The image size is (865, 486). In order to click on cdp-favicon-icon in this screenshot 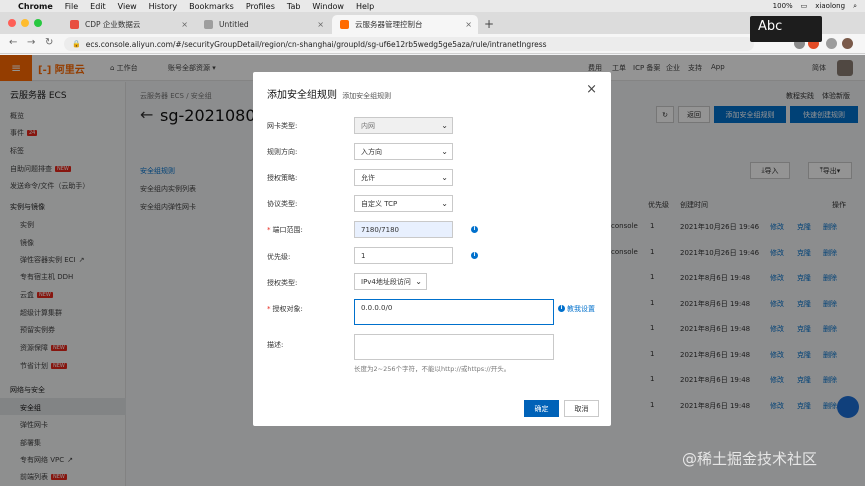, I will do `click(74, 24)`.